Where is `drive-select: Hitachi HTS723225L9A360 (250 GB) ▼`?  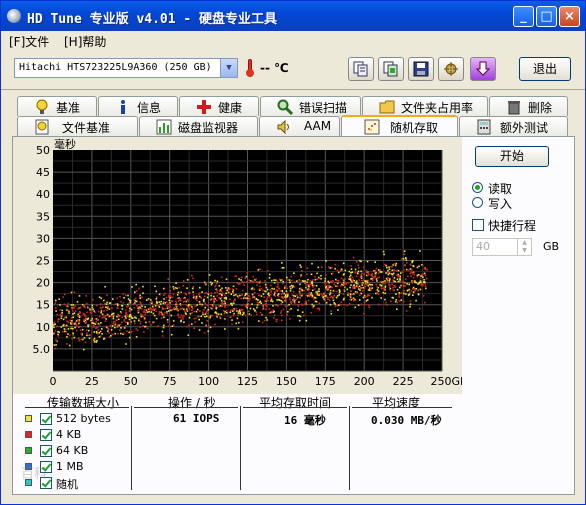
drive-select: Hitachi HTS723225L9A360 (250 GB) ▼ is located at coordinates (126, 68).